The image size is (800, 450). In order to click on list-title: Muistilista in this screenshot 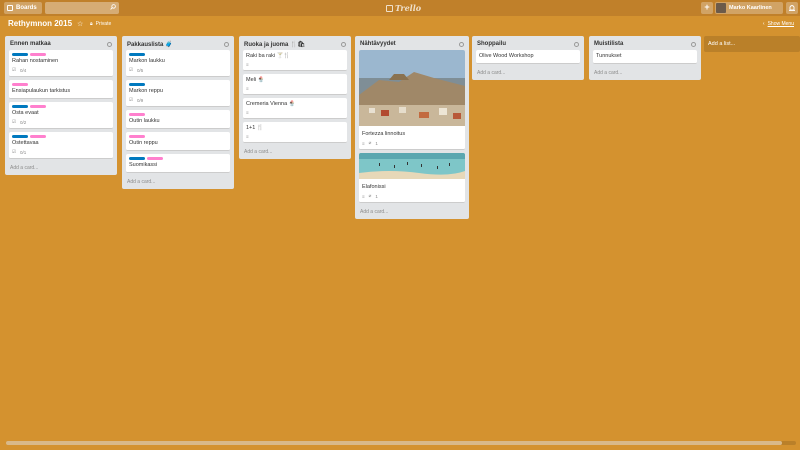, I will do `click(608, 44)`.